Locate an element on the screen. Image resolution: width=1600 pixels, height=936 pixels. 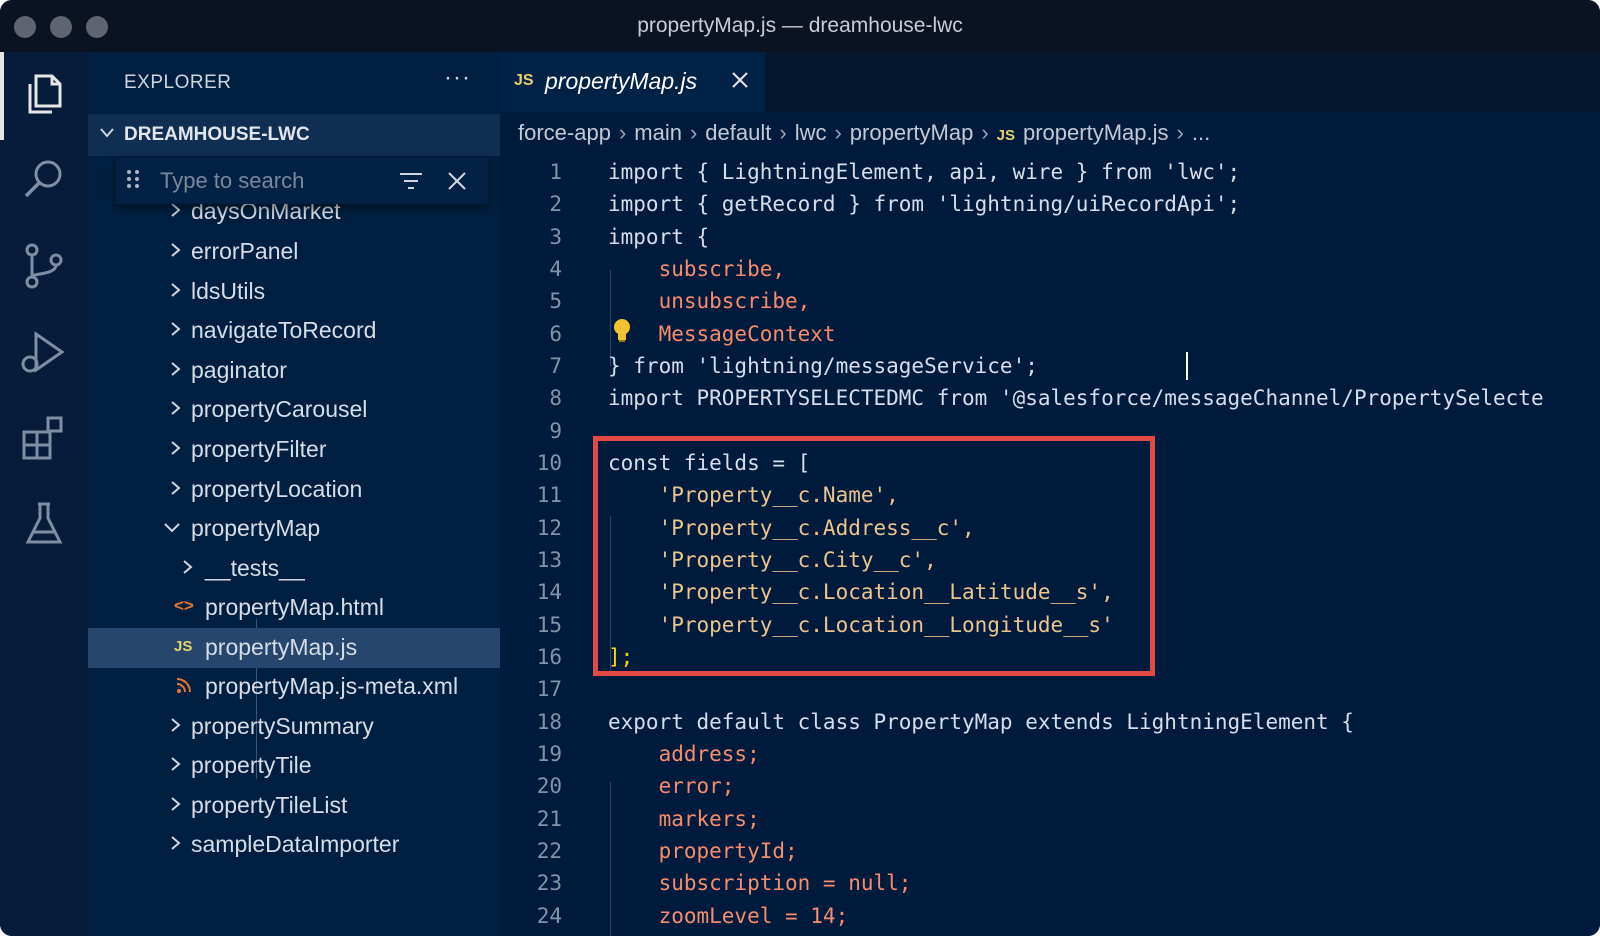
tree-item-propertyFilter: propertyFilter is located at coordinates (294, 450).